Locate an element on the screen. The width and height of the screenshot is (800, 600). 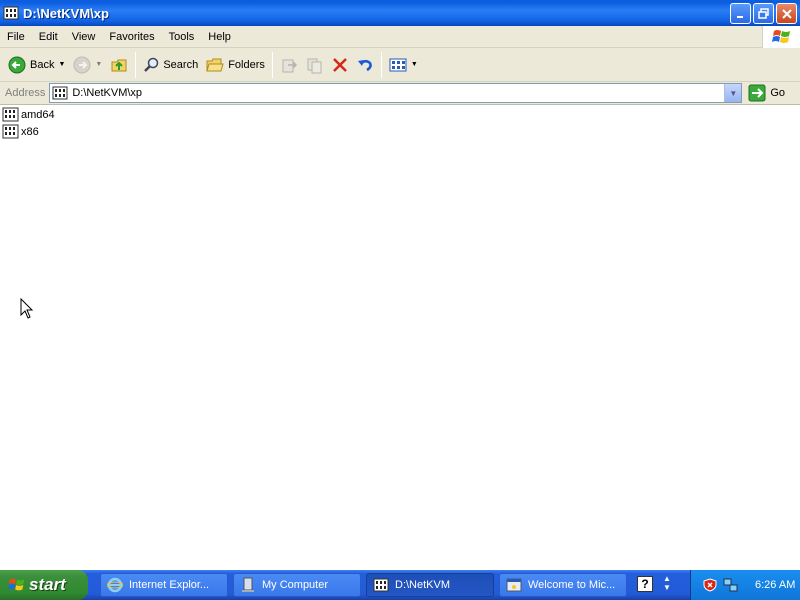
security-shield-icon is located at coordinates (710, 585).